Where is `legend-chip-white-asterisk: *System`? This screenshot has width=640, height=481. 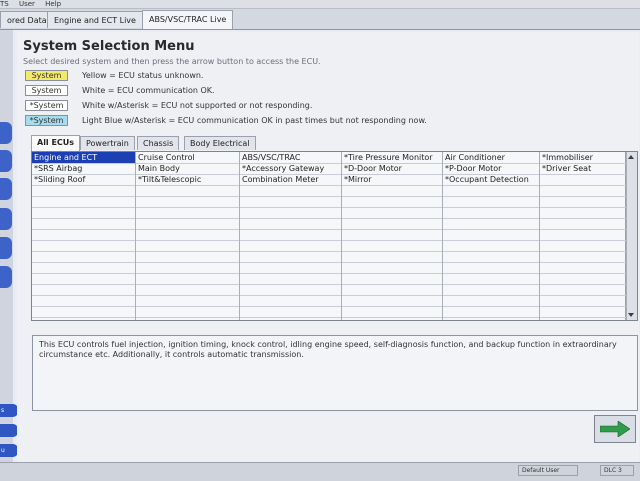
legend-chip-white-asterisk: *System is located at coordinates (46, 105).